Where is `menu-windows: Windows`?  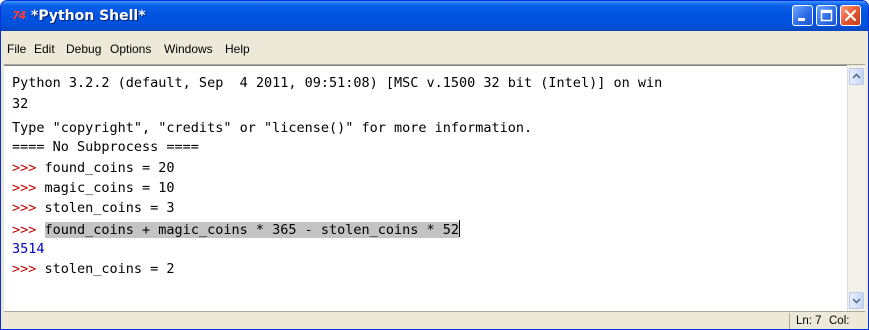
menu-windows: Windows is located at coordinates (188, 49).